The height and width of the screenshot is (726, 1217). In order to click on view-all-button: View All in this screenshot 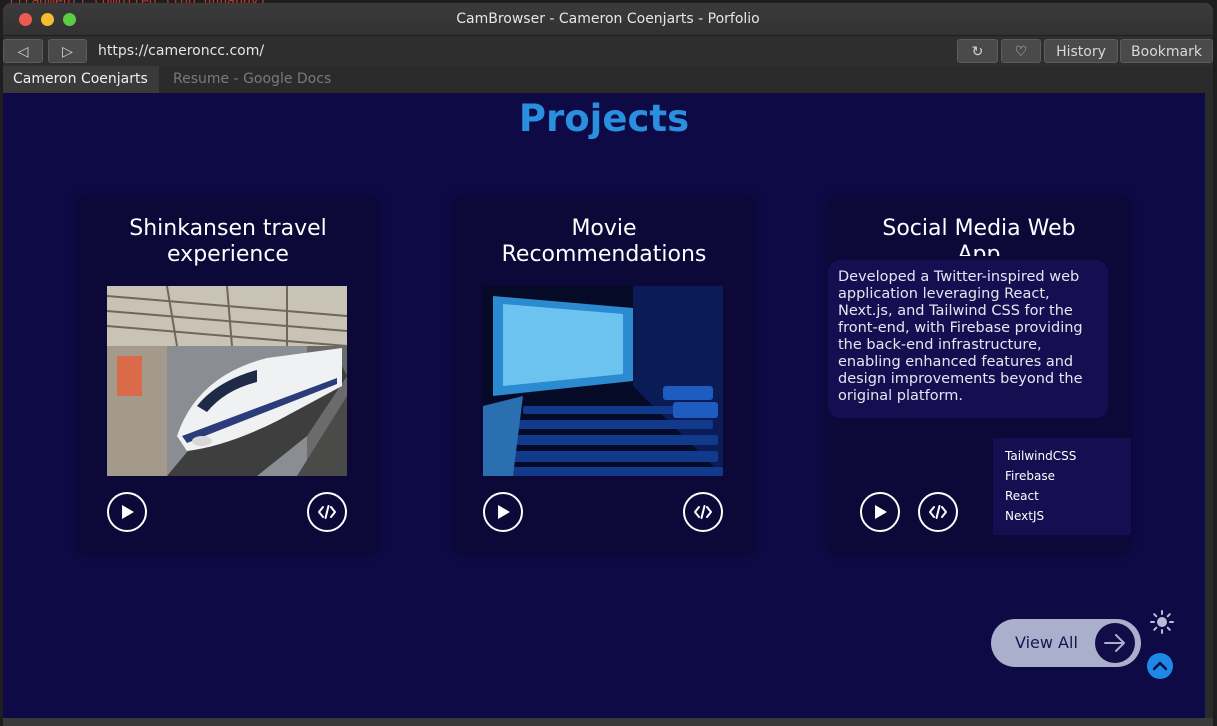, I will do `click(1066, 643)`.